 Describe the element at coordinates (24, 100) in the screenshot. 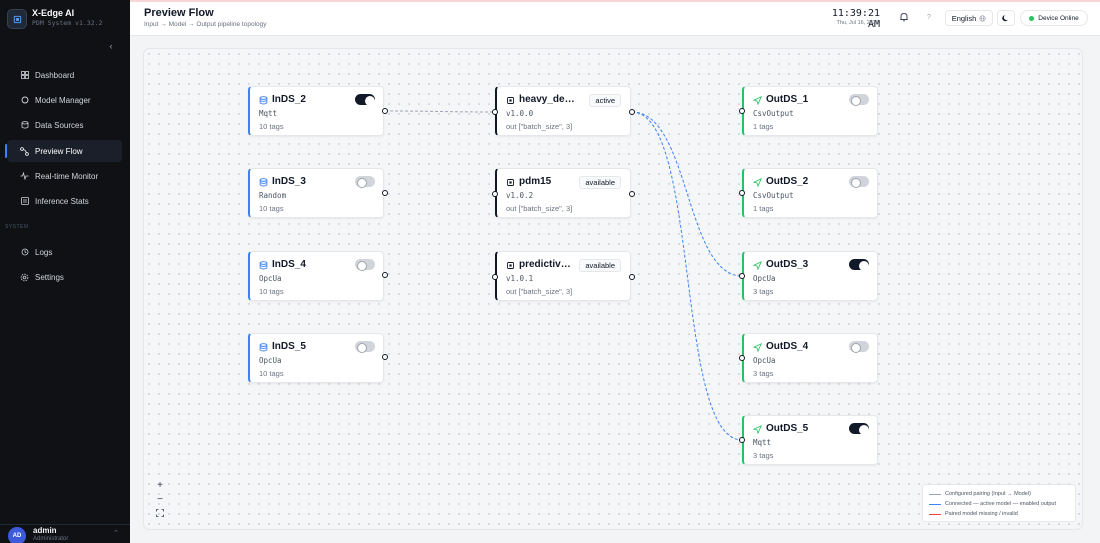

I see `circle-icon` at that location.